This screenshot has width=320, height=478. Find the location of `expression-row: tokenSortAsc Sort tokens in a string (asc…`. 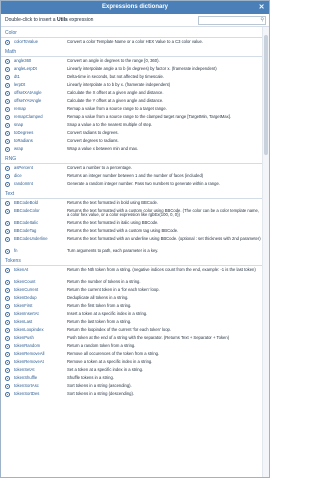

expression-row: tokenSortAsc Sort tokens in a string (asc… is located at coordinates (132, 386).